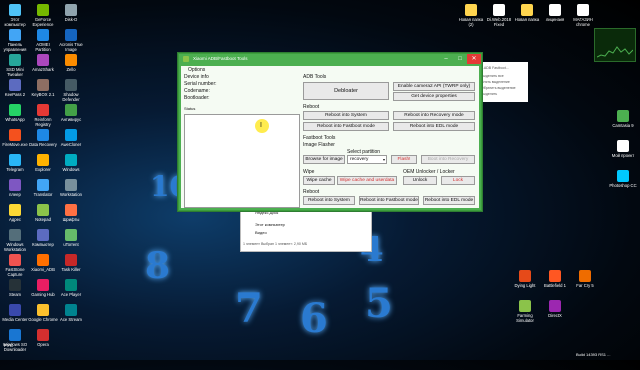  What do you see at coordinates (434, 96) in the screenshot?
I see `device-properties-button: Get device properties` at bounding box center [434, 96].